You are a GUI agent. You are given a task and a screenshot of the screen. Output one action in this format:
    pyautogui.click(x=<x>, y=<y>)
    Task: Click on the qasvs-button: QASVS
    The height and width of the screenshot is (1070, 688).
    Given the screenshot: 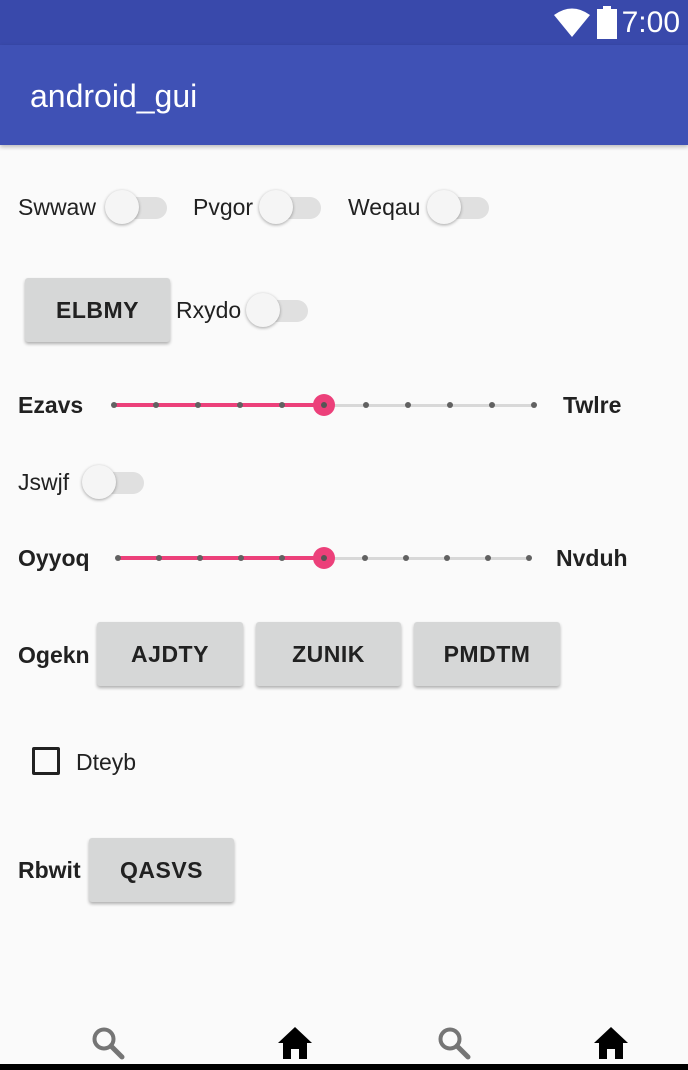 What is the action you would take?
    pyautogui.click(x=161, y=870)
    